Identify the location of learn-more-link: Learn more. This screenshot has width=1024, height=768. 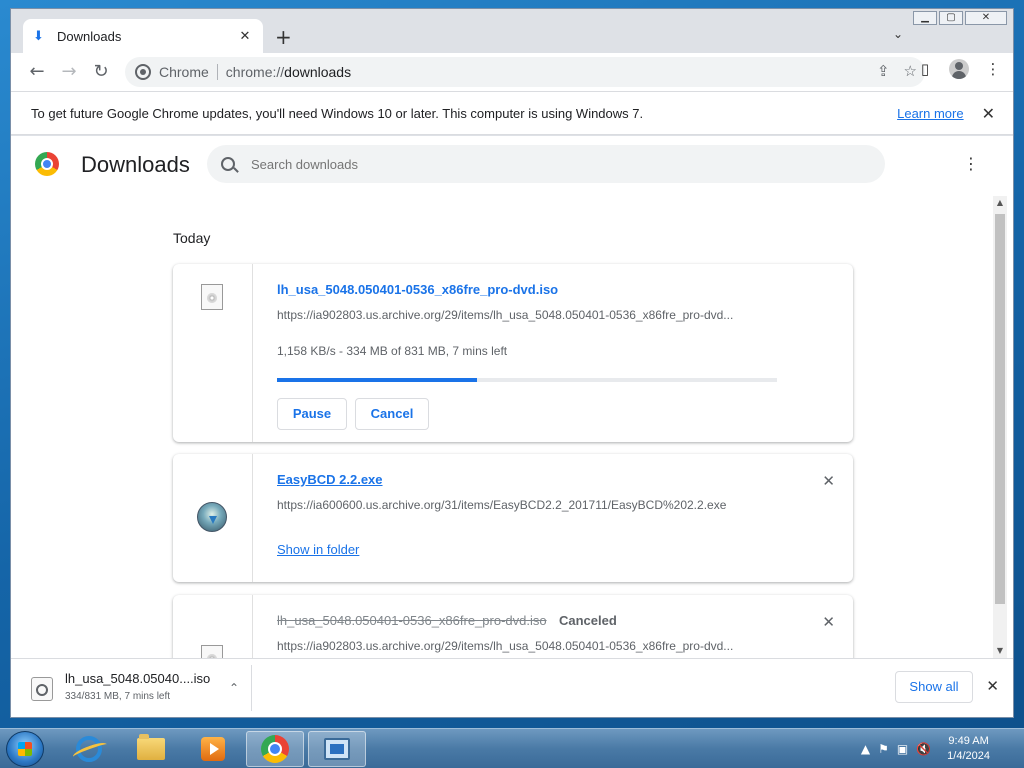
(930, 113).